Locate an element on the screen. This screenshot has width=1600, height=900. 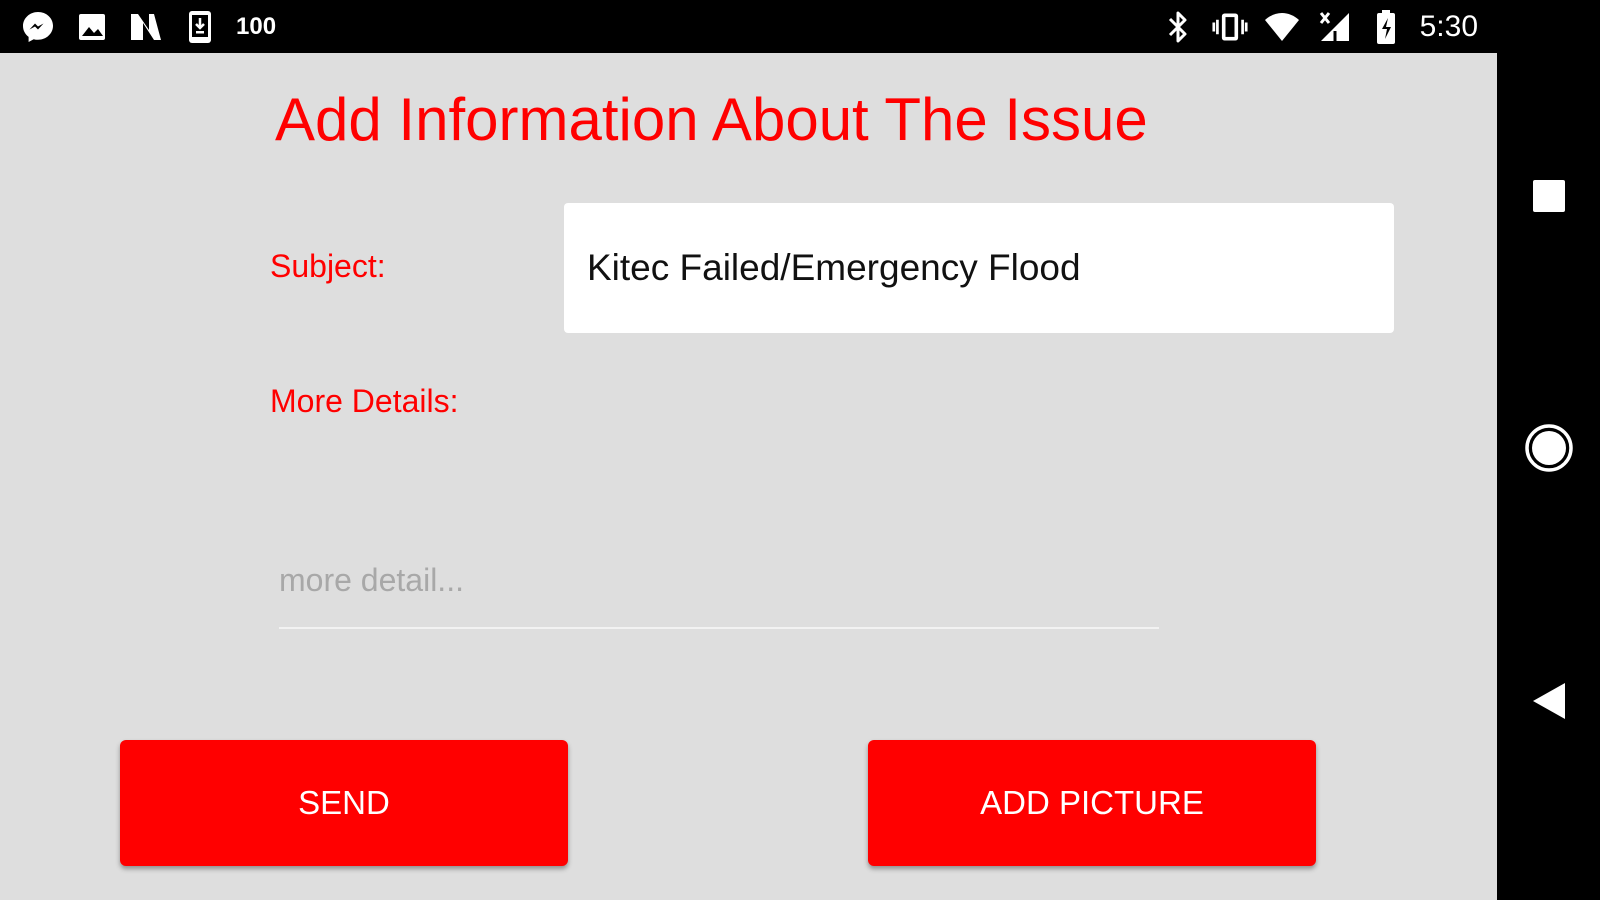
clock: 5:30 is located at coordinates (1448, 26).